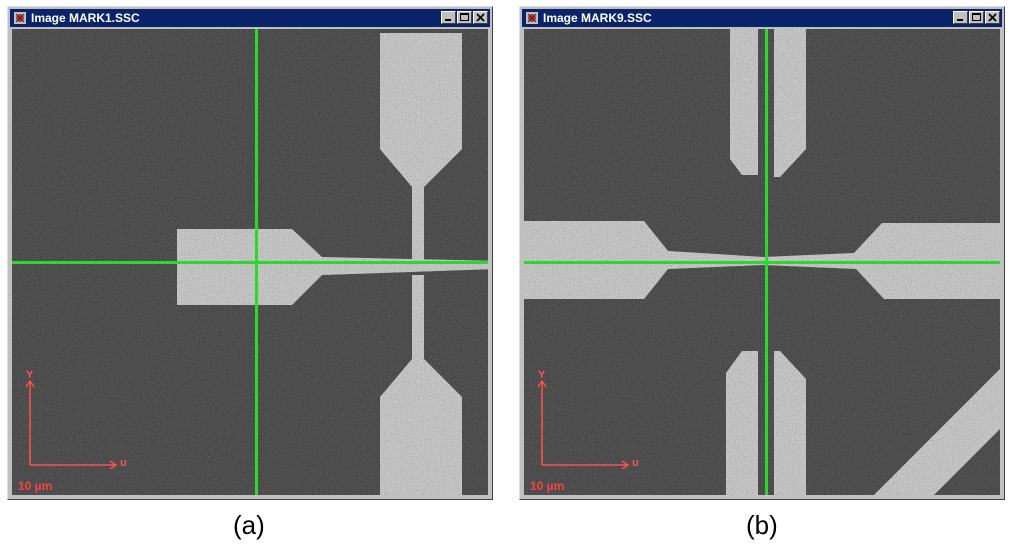 This screenshot has width=1012, height=555. What do you see at coordinates (762, 18) in the screenshot?
I see `titlebar: Image MARK9.SSC` at bounding box center [762, 18].